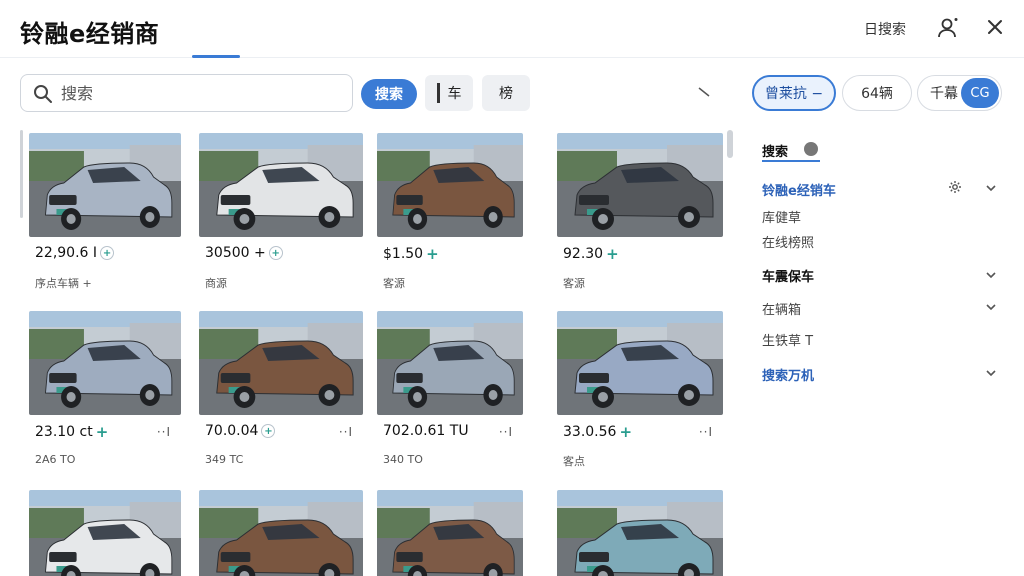 Image resolution: width=1024 pixels, height=576 pixels. What do you see at coordinates (704, 92) in the screenshot?
I see `slash-icon` at bounding box center [704, 92].